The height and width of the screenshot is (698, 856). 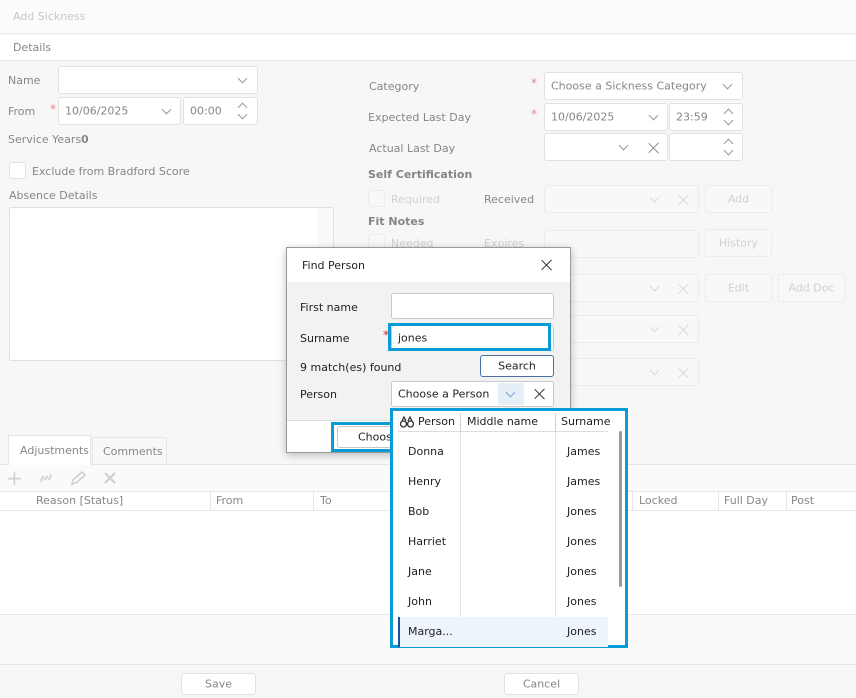 I want to click on person-placeholder: Choose a Person, so click(x=444, y=394).